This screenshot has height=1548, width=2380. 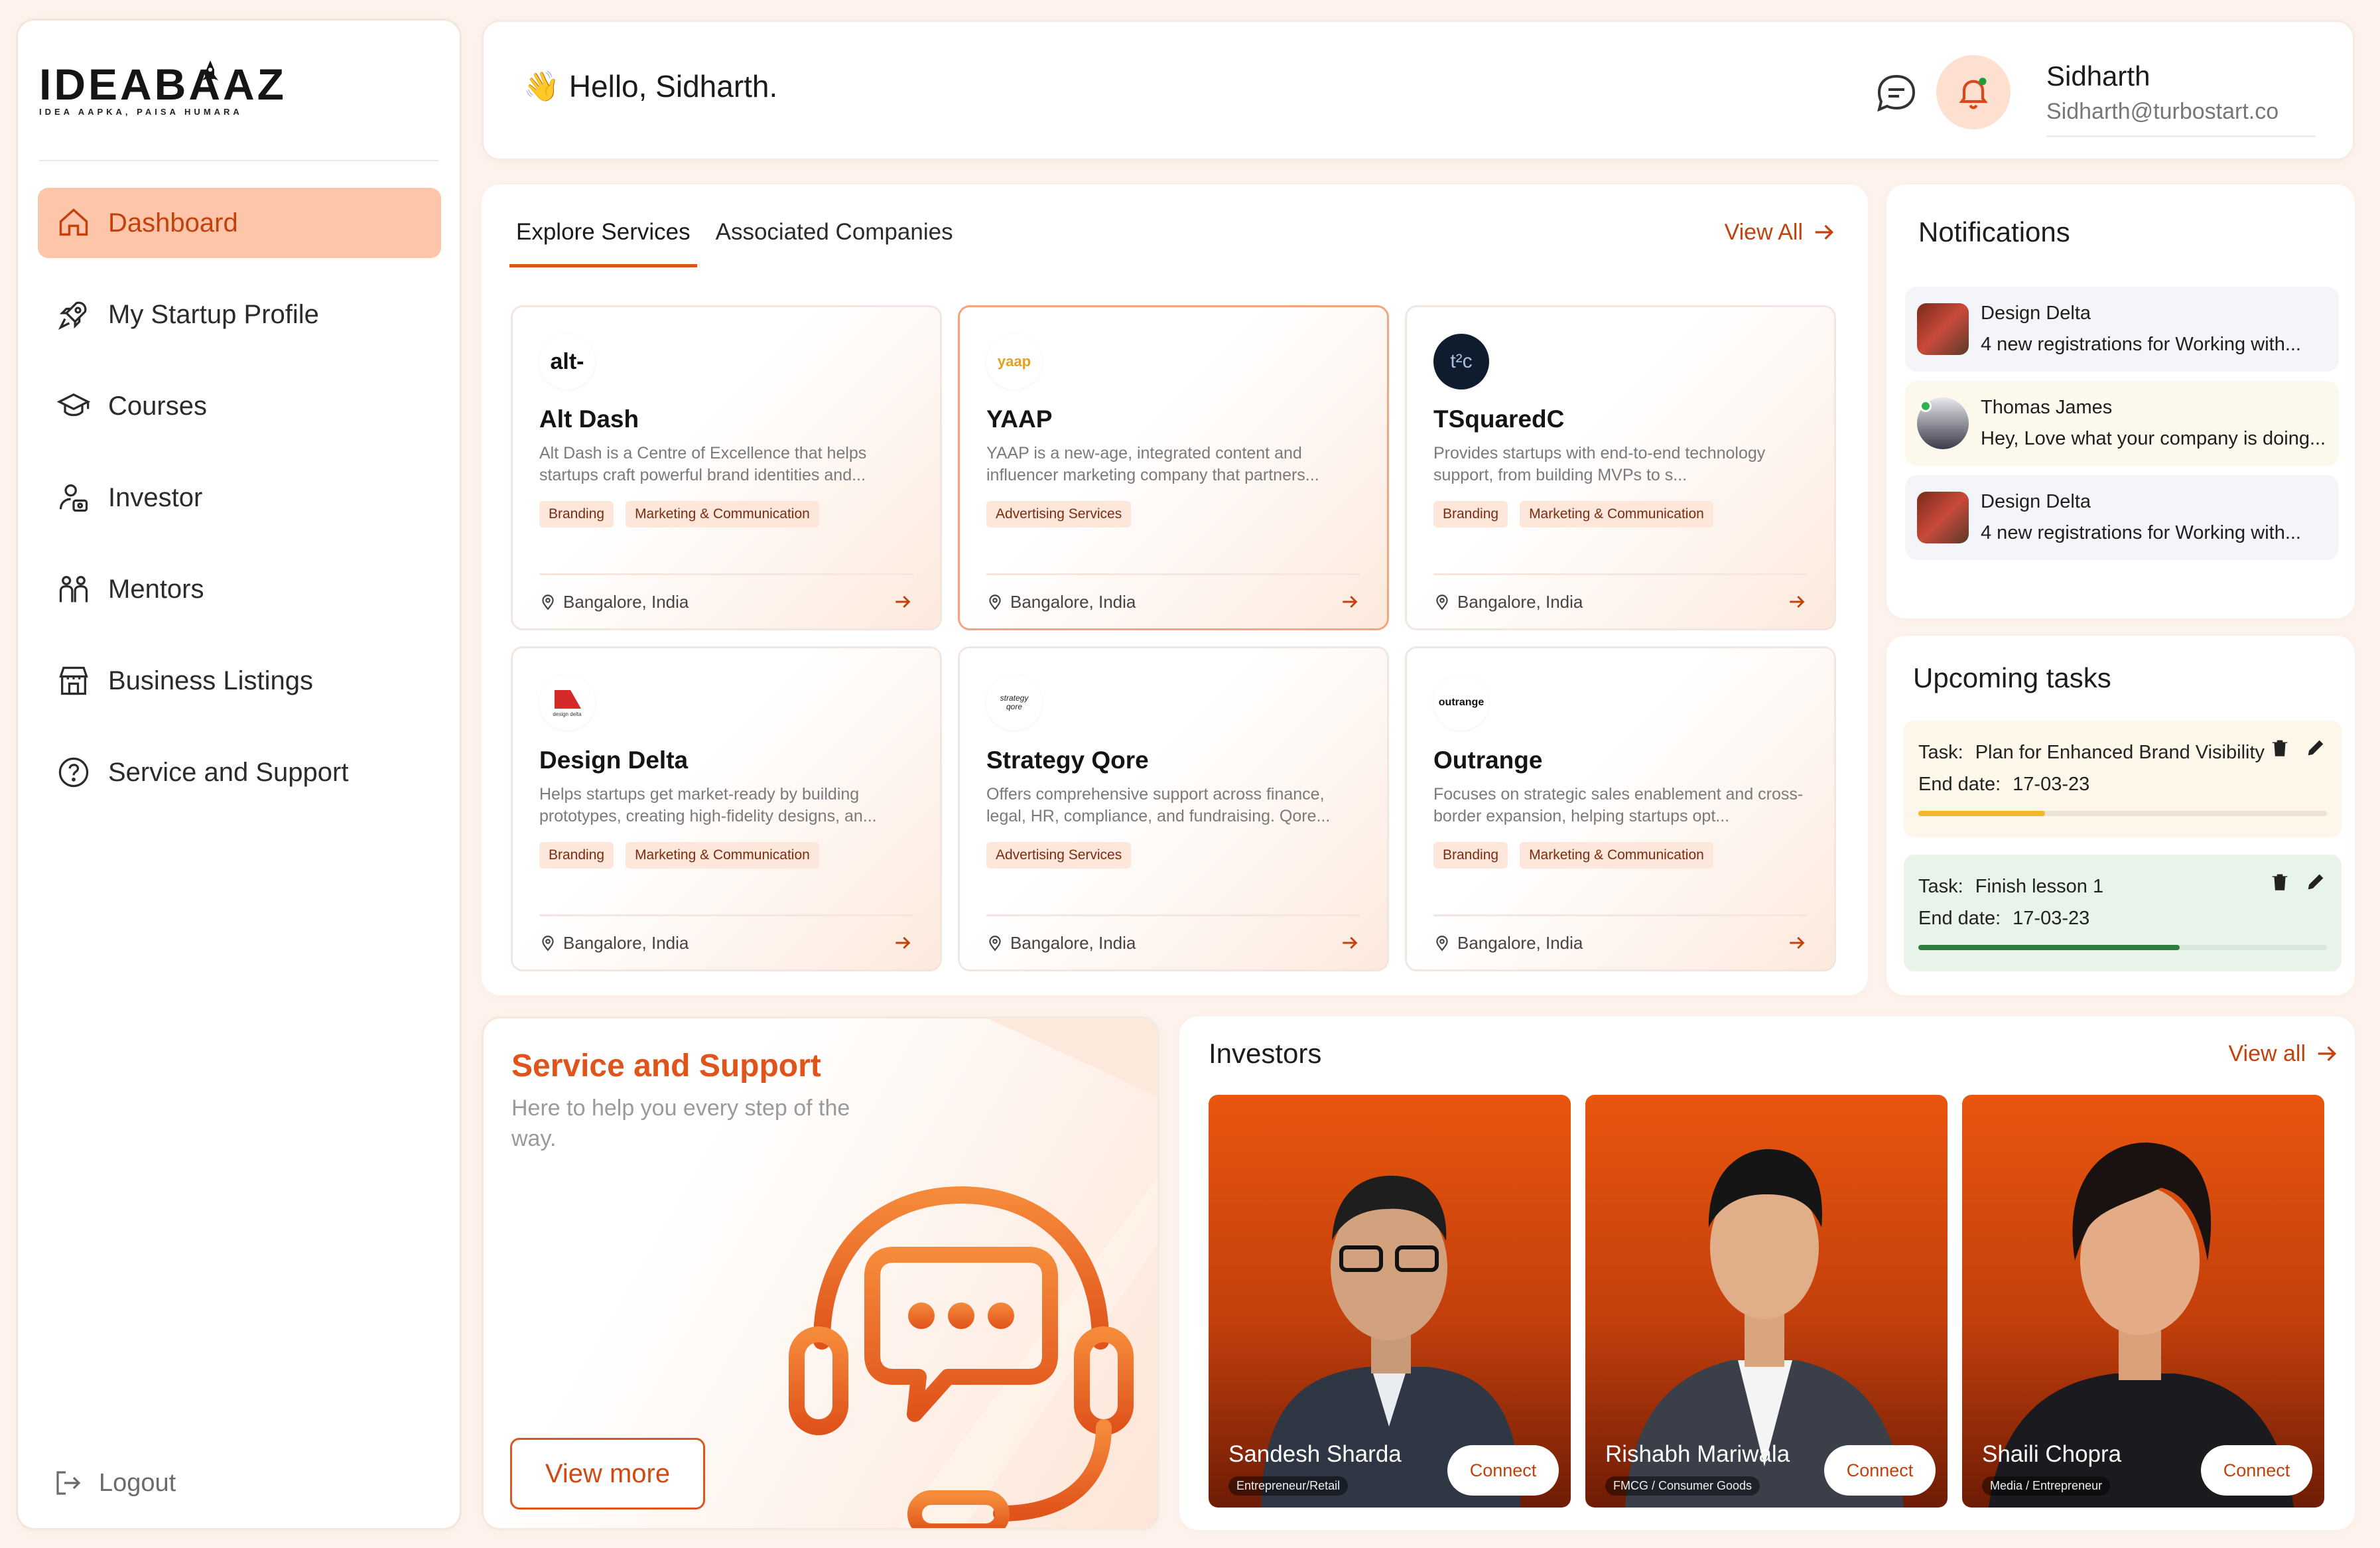 What do you see at coordinates (239, 223) in the screenshot?
I see `sidebar-item-dashboard: Dashboard` at bounding box center [239, 223].